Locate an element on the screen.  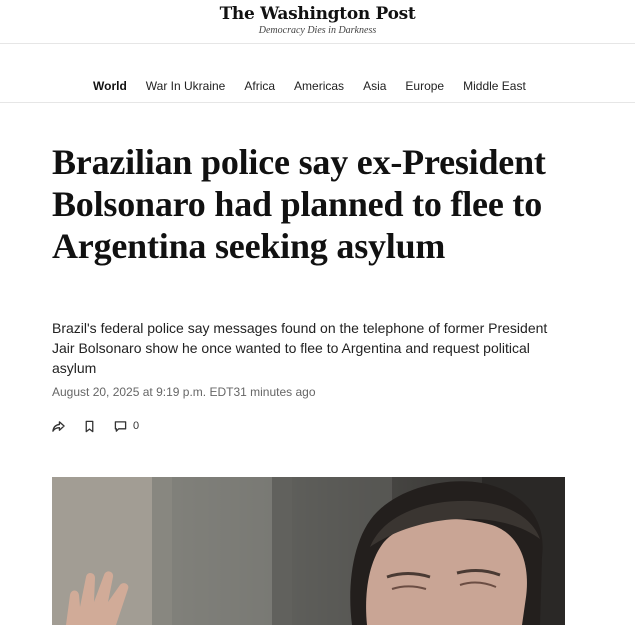
relative-time: 31 minutes ago is located at coordinates (274, 392).